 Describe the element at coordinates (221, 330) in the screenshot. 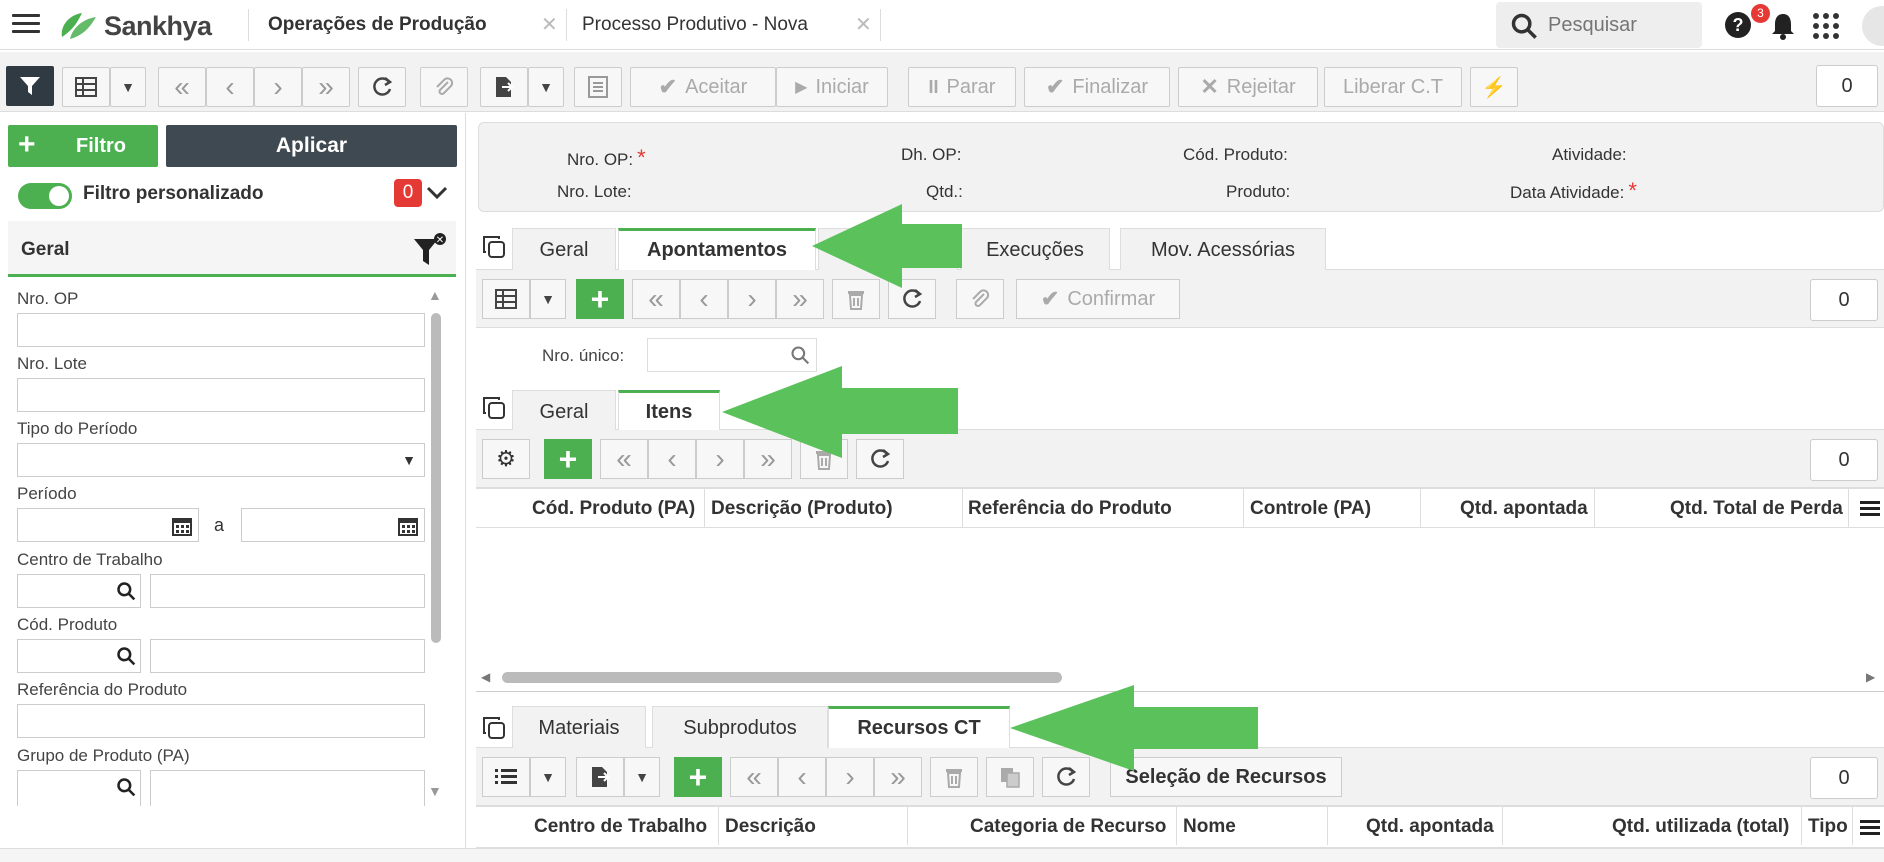

I see `nro-op-input` at that location.